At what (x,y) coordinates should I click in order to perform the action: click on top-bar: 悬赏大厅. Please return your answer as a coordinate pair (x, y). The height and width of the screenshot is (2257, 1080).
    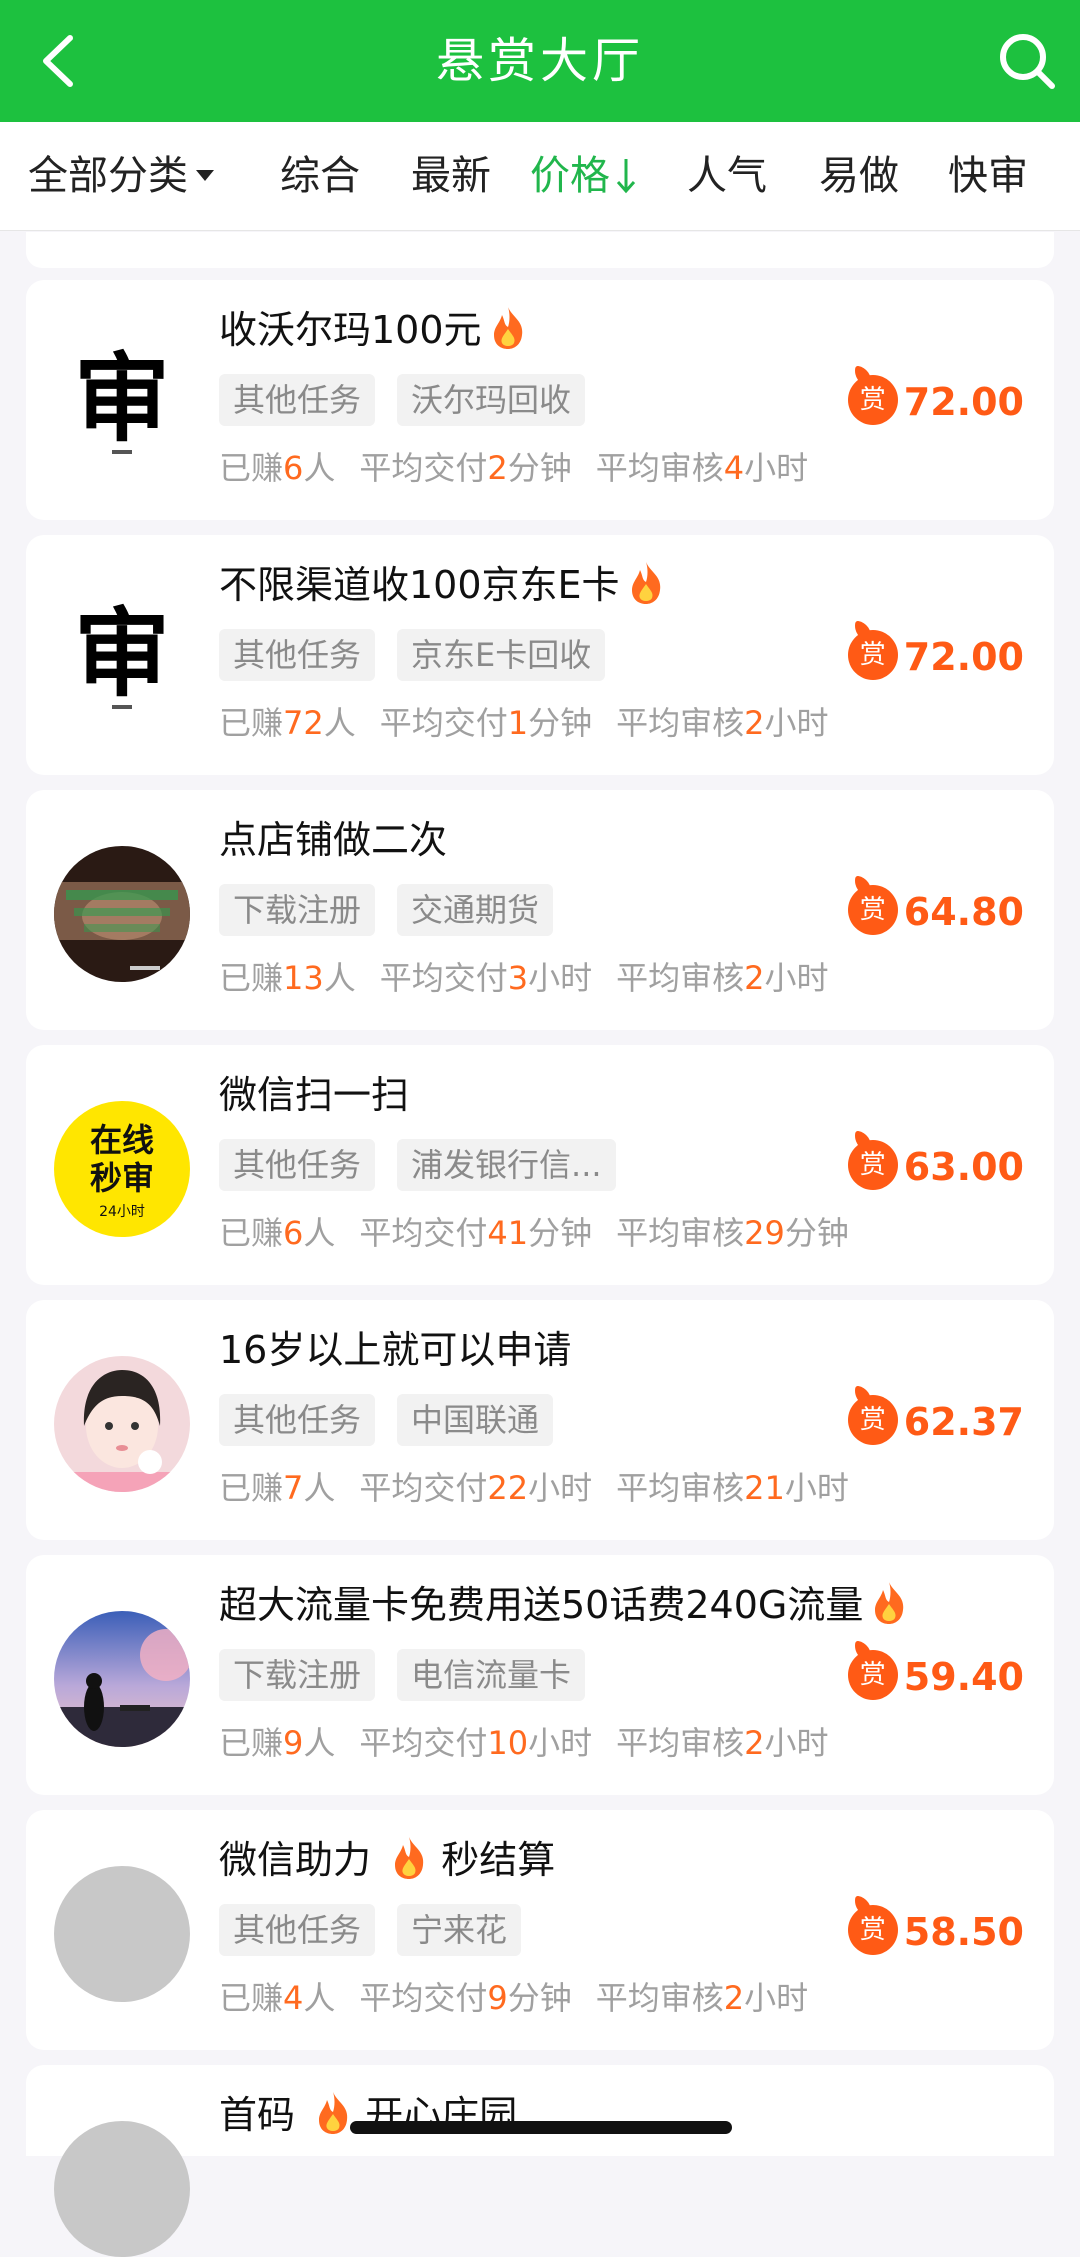
    Looking at the image, I should click on (540, 61).